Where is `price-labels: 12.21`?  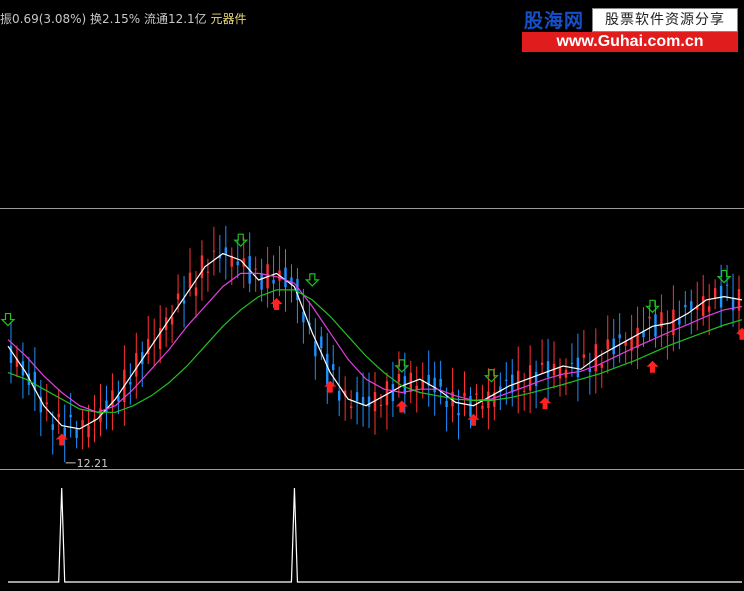 price-labels: 12.21 is located at coordinates (87, 463).